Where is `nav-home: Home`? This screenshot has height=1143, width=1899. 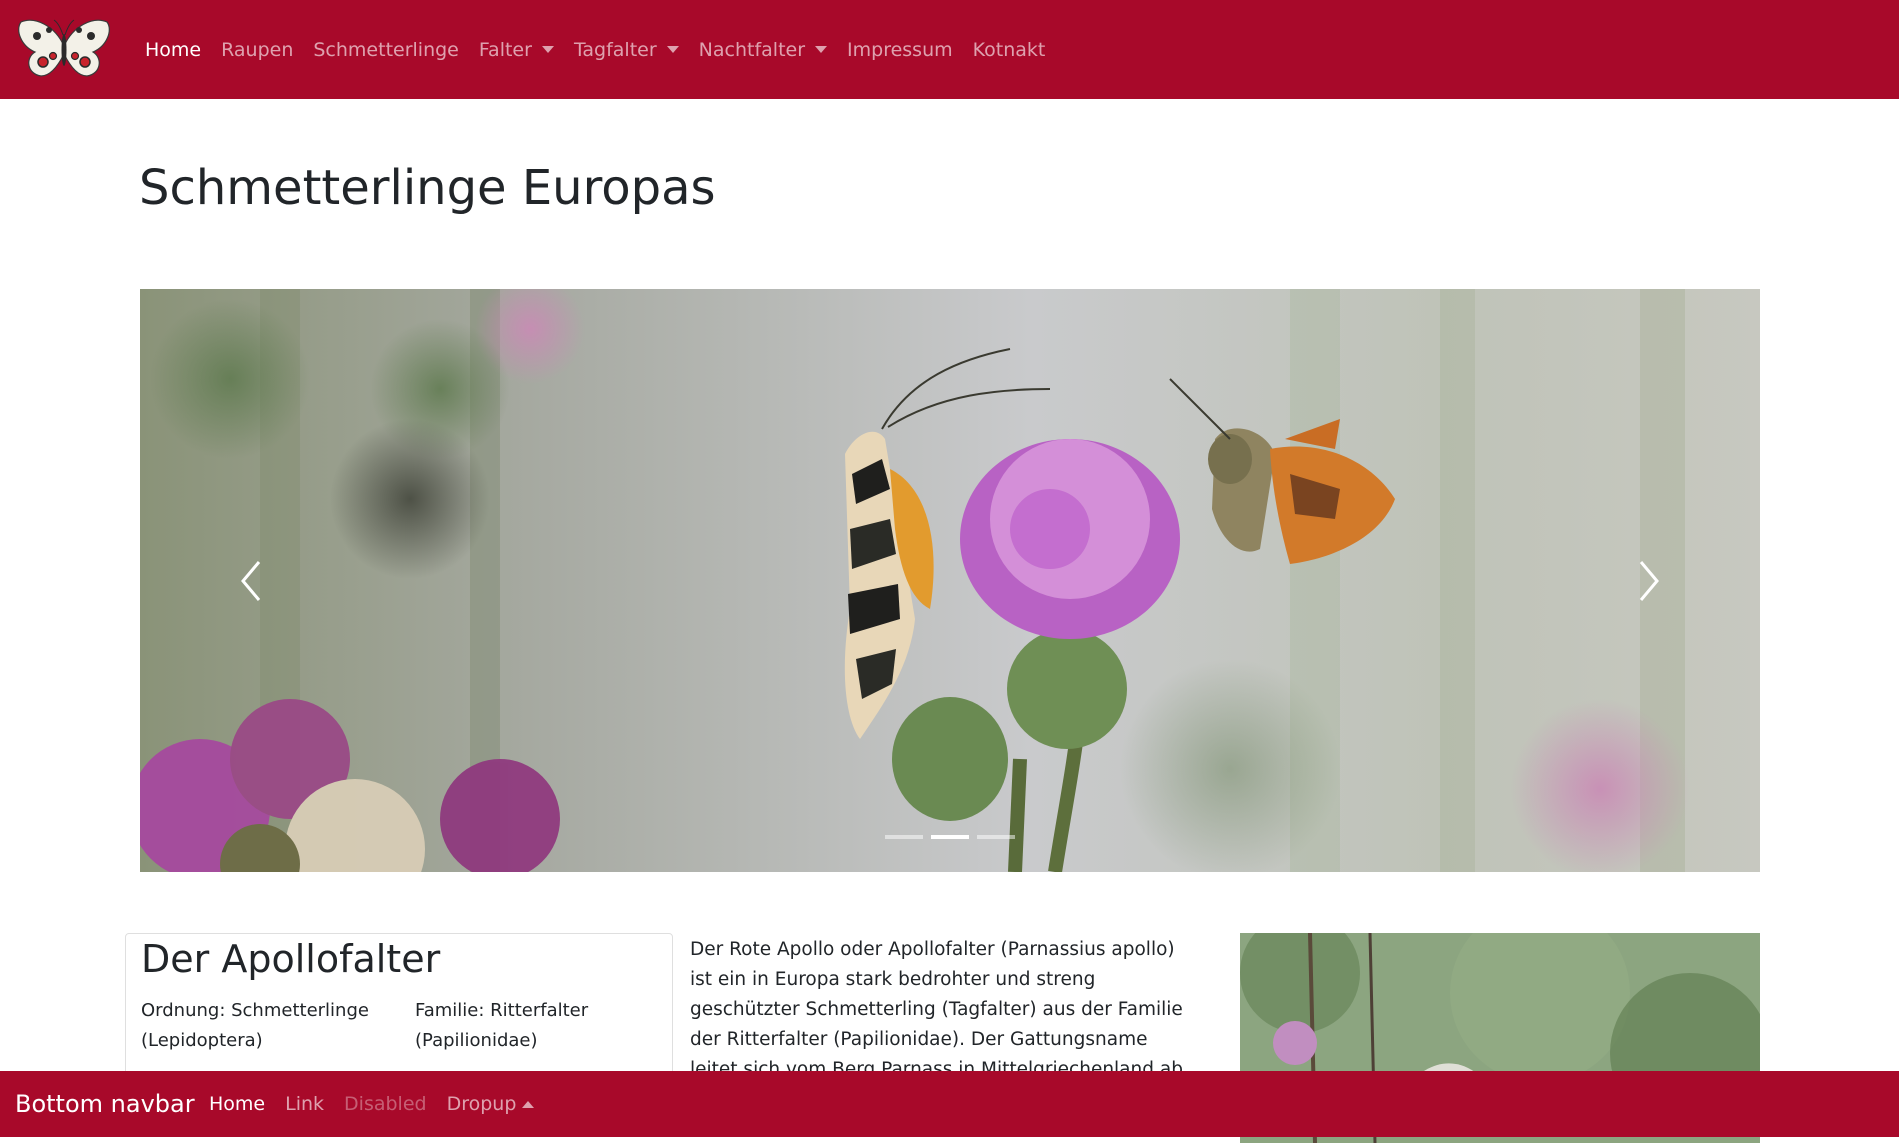 nav-home: Home is located at coordinates (173, 50).